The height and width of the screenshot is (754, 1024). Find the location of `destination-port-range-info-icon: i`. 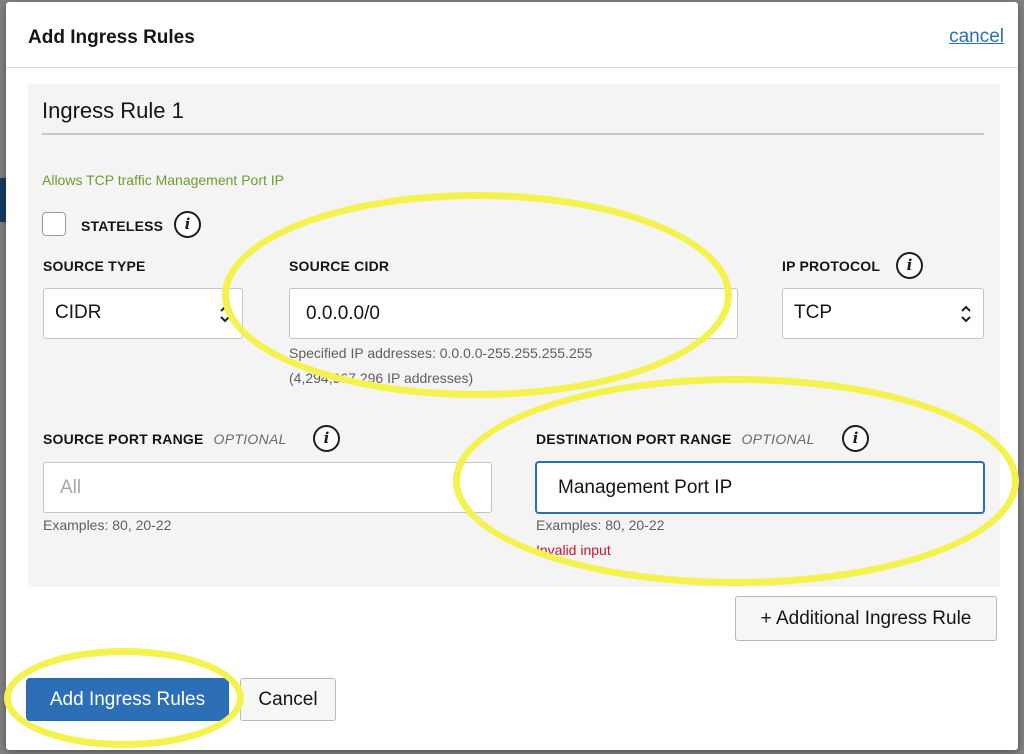

destination-port-range-info-icon: i is located at coordinates (855, 438).